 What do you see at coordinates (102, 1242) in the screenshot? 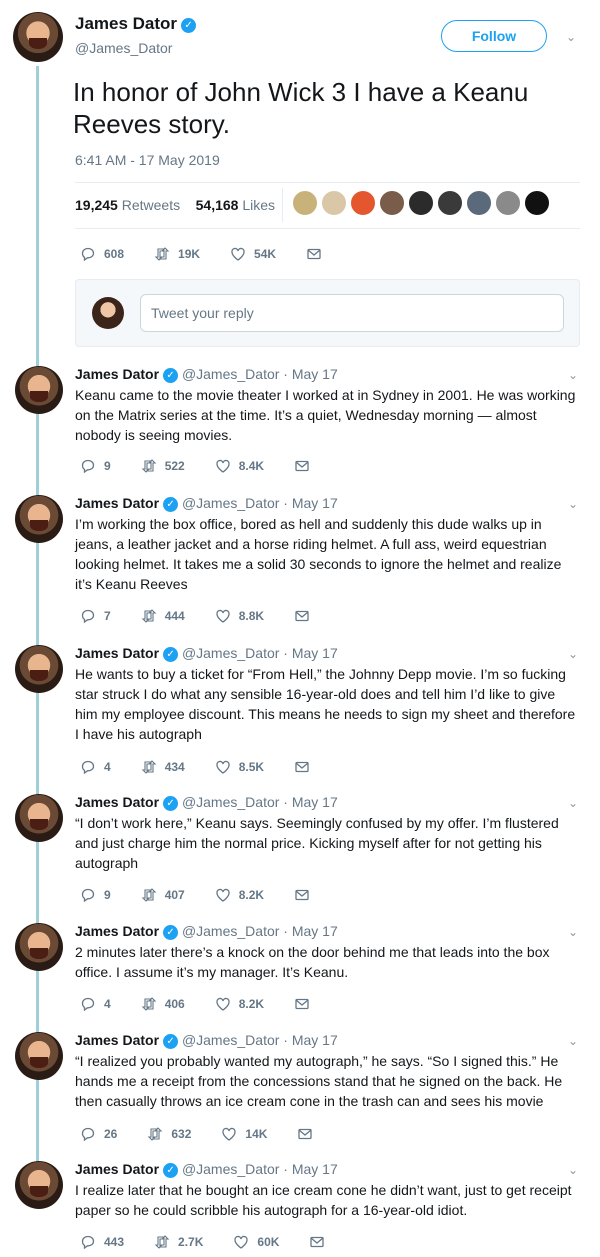
I see `reply-button: 443` at bounding box center [102, 1242].